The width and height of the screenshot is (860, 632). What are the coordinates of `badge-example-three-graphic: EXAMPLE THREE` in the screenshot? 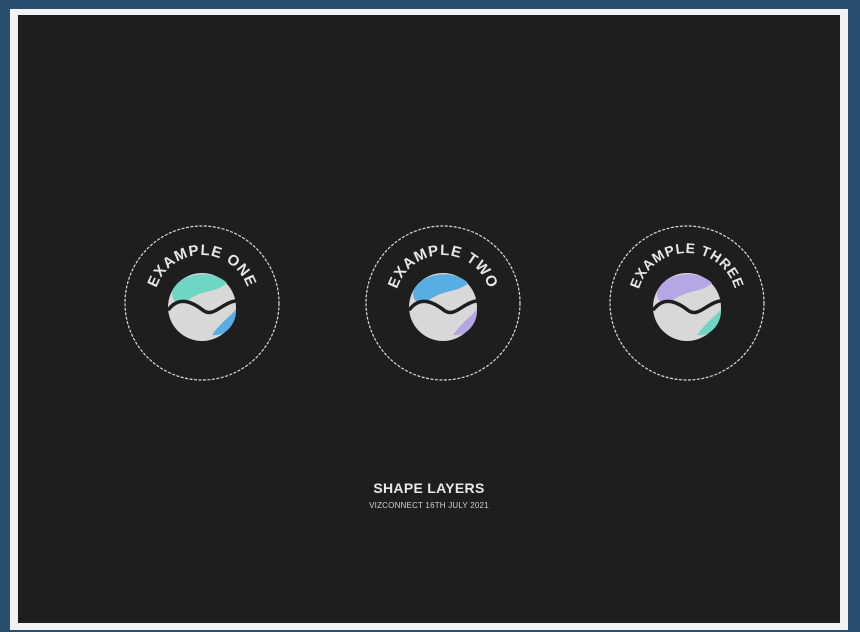 It's located at (687, 303).